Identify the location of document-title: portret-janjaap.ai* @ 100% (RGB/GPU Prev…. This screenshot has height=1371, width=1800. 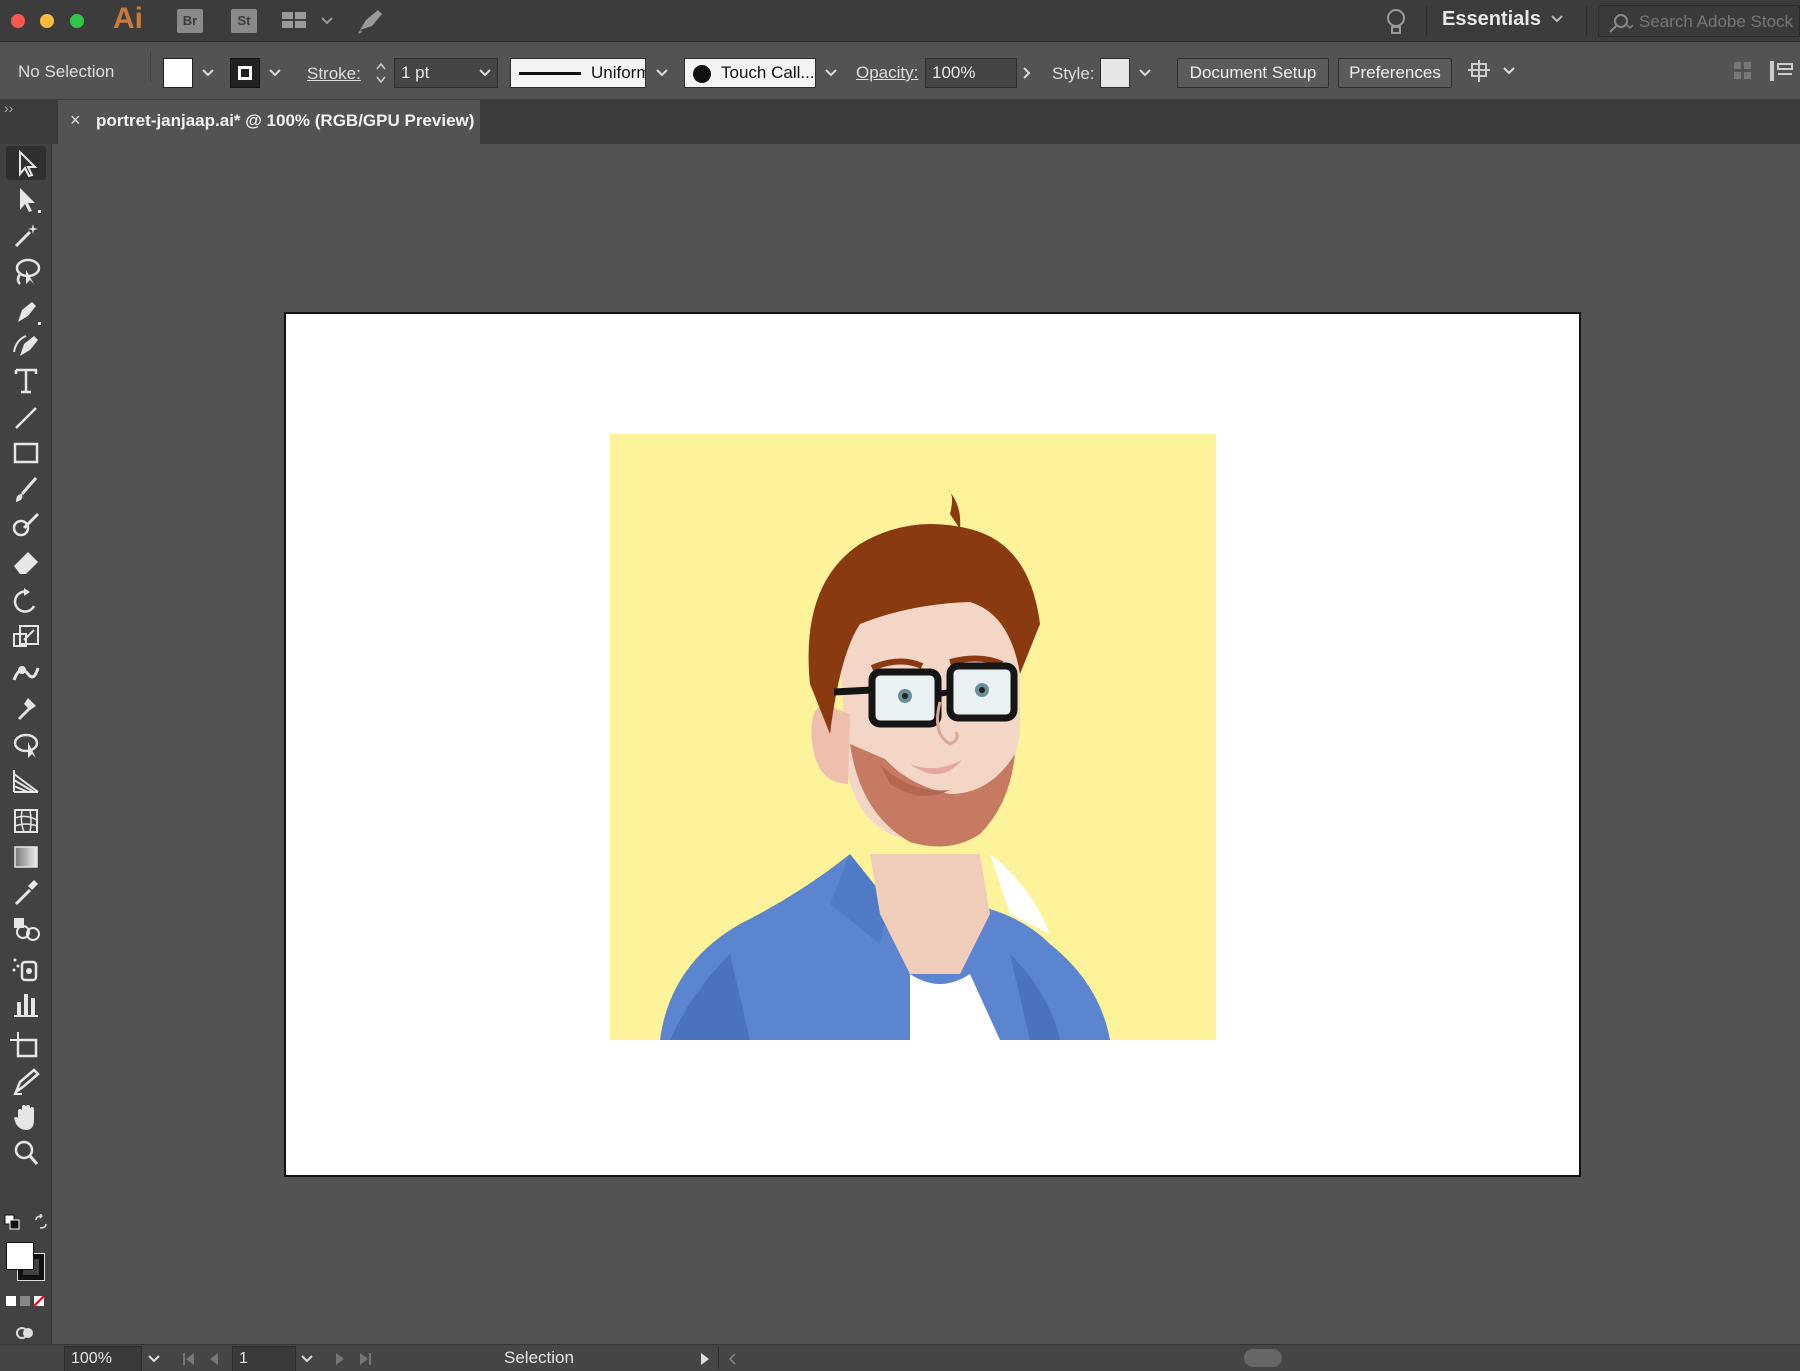
(285, 120).